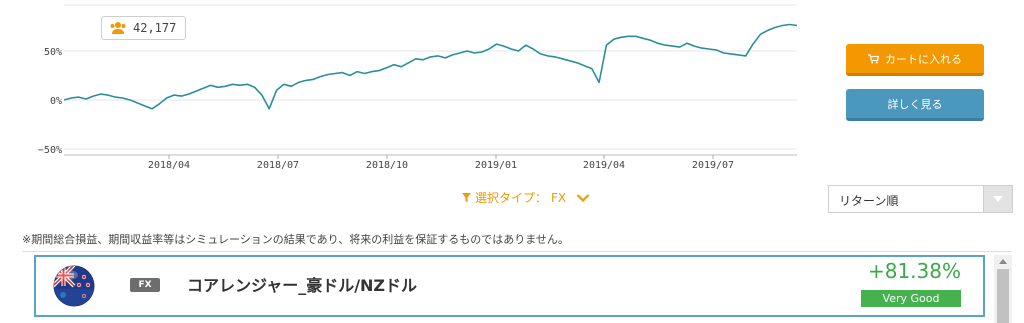  Describe the element at coordinates (873, 58) in the screenshot. I see `cart-icon` at that location.